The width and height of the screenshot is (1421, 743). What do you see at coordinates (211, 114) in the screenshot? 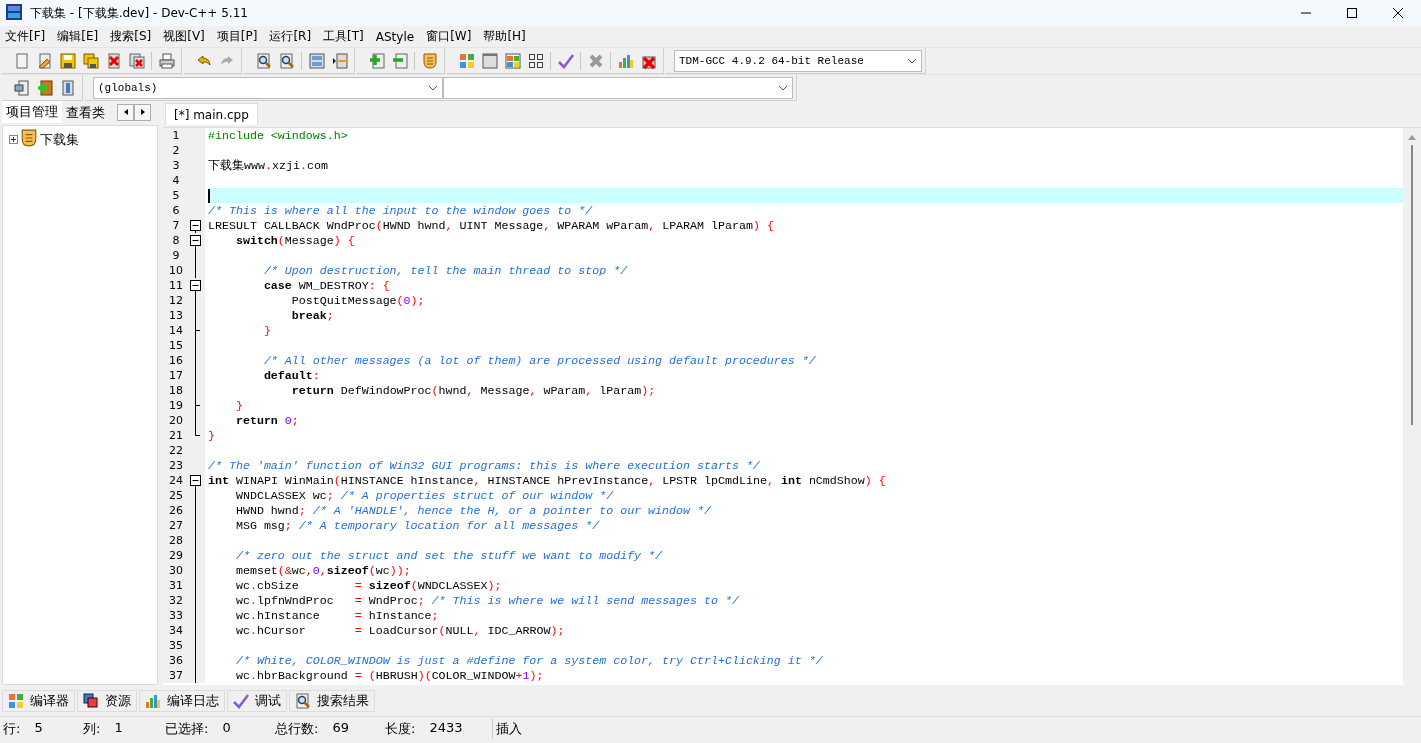
I see `file-tab: [*] main.cpp` at bounding box center [211, 114].